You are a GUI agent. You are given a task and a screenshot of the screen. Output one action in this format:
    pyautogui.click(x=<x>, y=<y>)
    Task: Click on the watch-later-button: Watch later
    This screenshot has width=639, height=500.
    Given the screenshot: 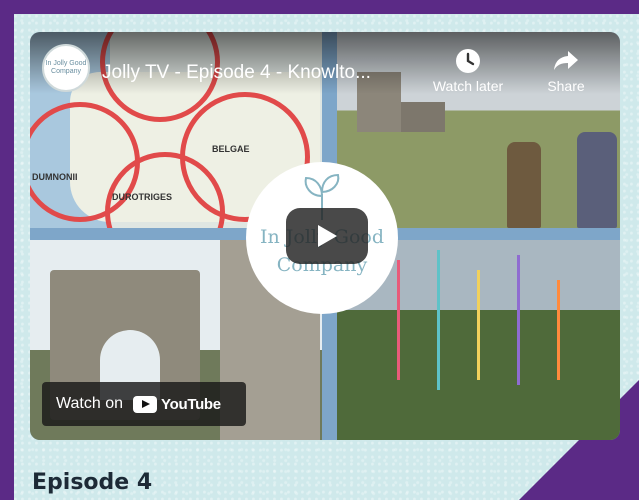 What is the action you would take?
    pyautogui.click(x=468, y=71)
    